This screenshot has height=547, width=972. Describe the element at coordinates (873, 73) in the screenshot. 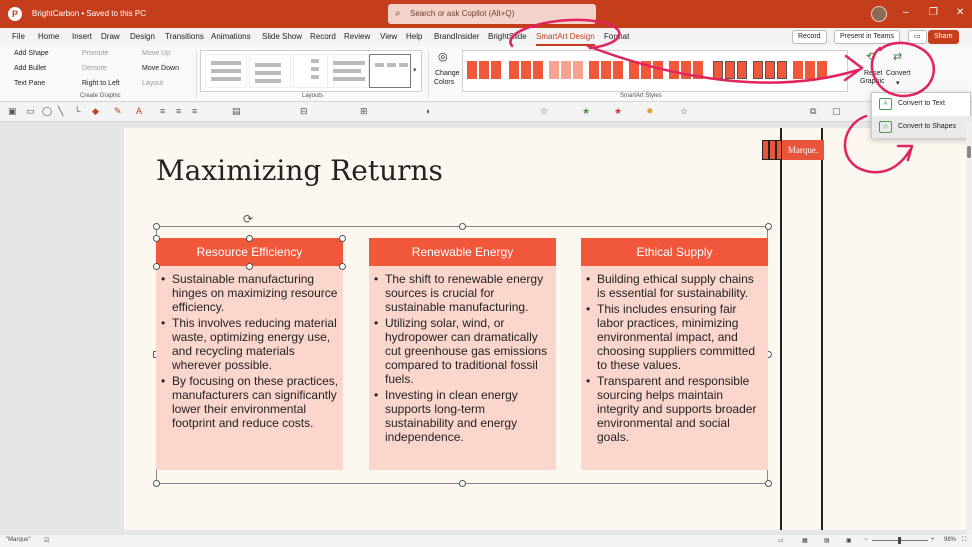

I see `reset-graphic-label: Reset` at that location.